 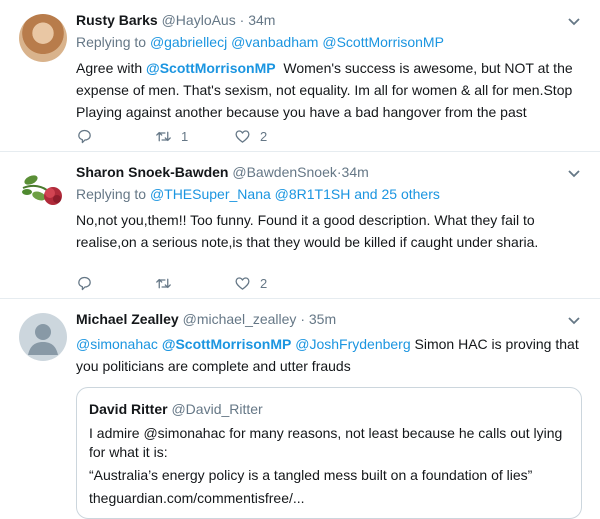 What do you see at coordinates (128, 409) in the screenshot?
I see `quoted-author-name: David Ritter` at bounding box center [128, 409].